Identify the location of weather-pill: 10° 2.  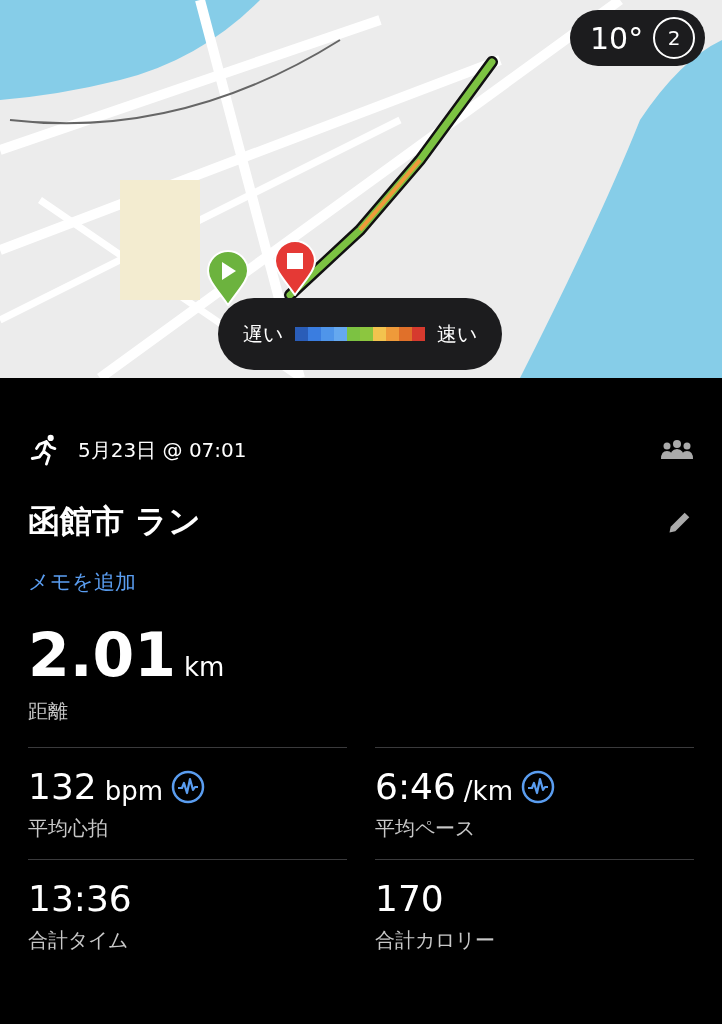
(638, 38).